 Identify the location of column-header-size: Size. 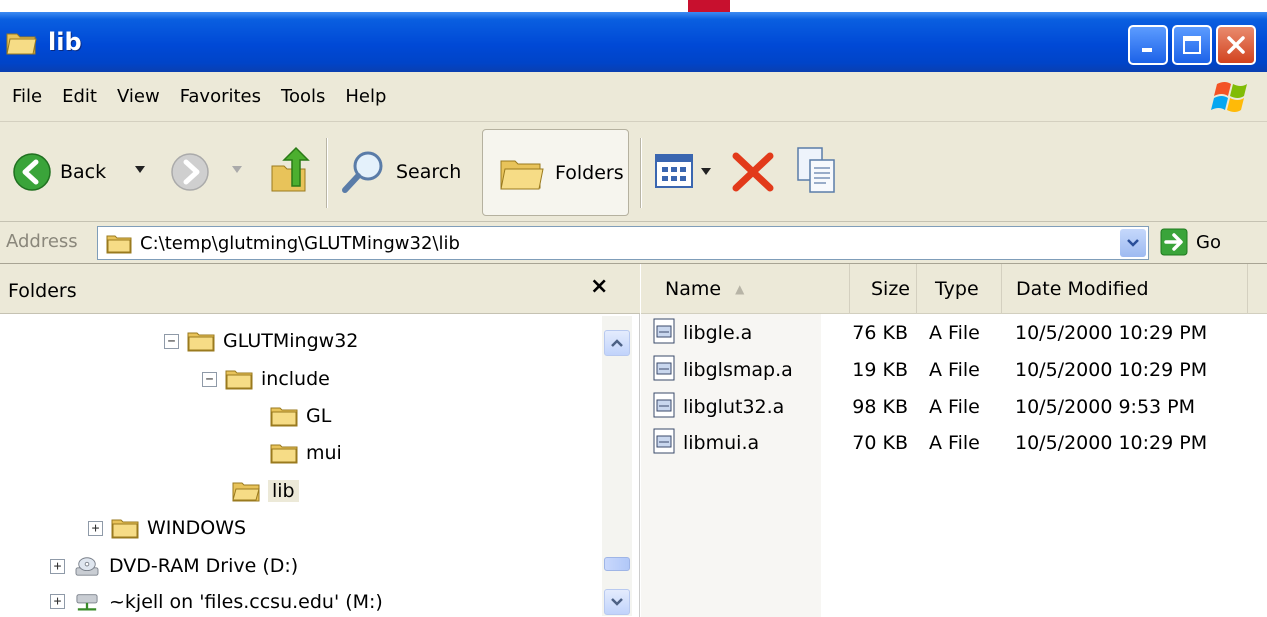
(883, 289).